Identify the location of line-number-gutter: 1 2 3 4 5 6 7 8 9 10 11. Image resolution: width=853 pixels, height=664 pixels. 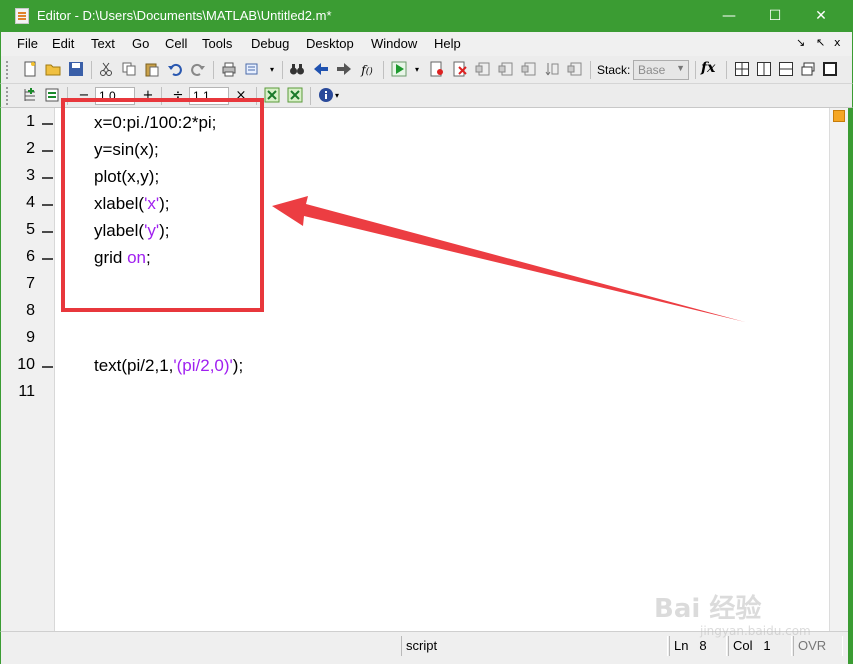
(27, 369).